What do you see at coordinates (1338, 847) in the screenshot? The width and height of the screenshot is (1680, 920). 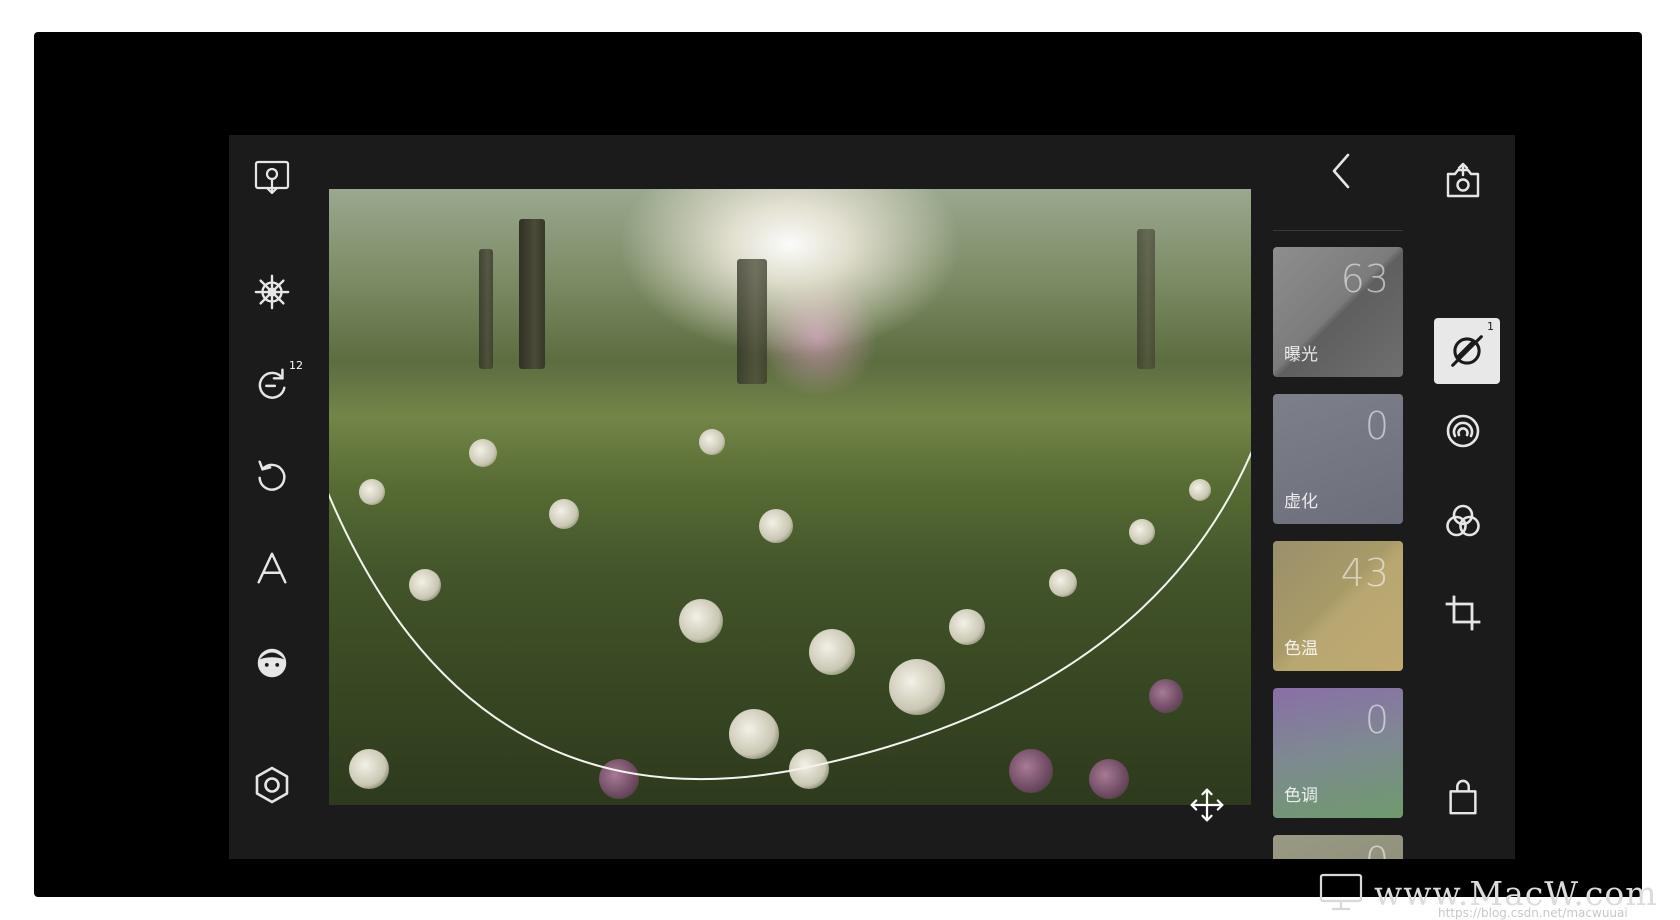 I see `adjust-card-partial: 0` at bounding box center [1338, 847].